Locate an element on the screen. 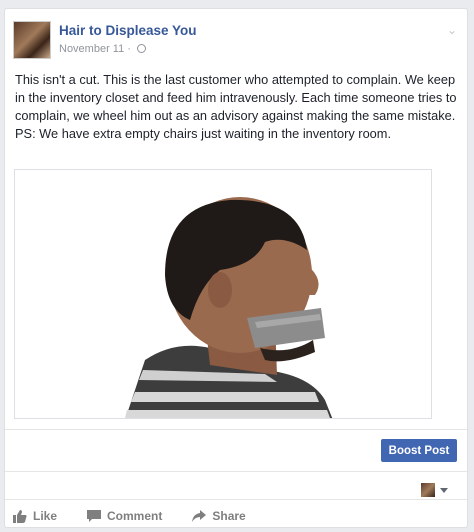 Image resolution: width=474 pixels, height=532 pixels. share-label: Share is located at coordinates (229, 516).